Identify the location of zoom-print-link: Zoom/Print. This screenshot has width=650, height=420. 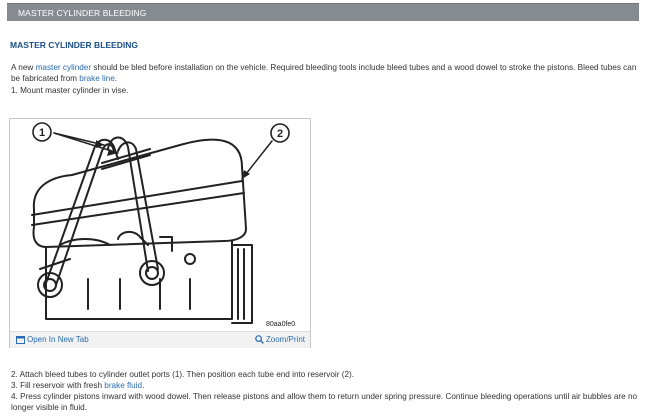
(280, 340).